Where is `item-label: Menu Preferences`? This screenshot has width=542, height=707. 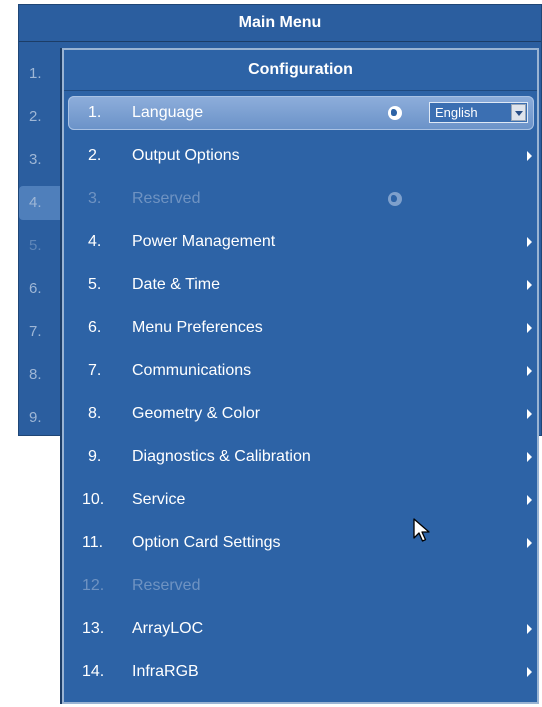 item-label: Menu Preferences is located at coordinates (197, 327).